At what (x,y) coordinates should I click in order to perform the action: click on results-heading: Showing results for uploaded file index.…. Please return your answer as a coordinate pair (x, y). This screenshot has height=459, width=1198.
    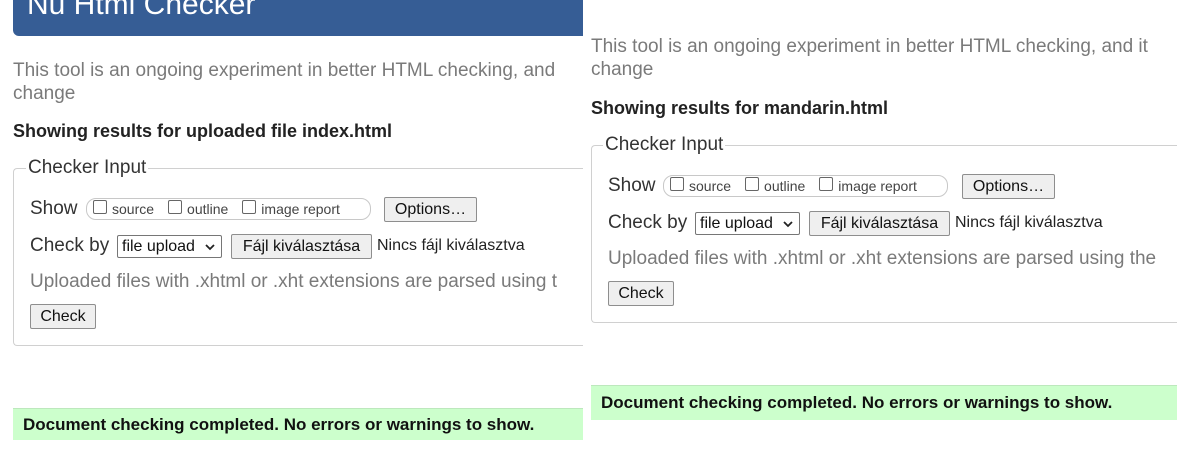
    Looking at the image, I should click on (203, 131).